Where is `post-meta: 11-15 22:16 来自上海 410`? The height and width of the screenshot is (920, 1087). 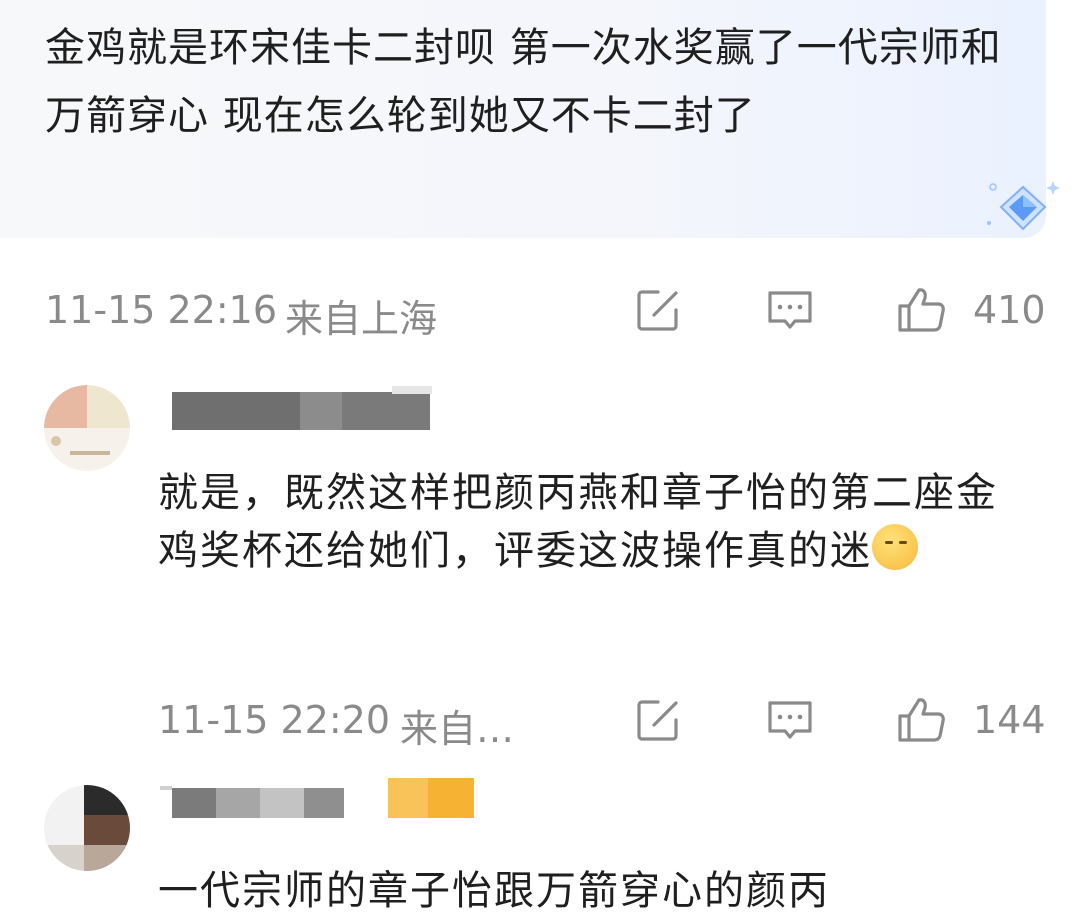 post-meta: 11-15 22:16 来自上海 410 is located at coordinates (543, 314).